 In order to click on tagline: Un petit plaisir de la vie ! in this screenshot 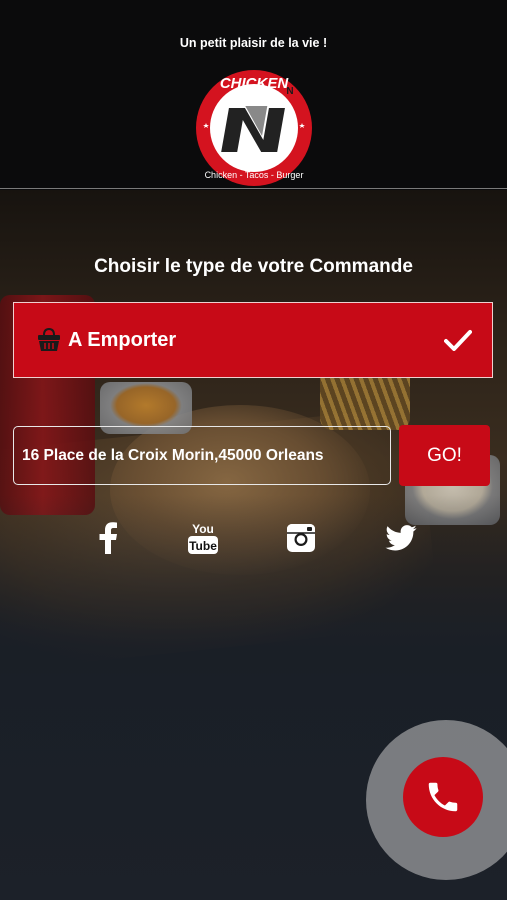, I will do `click(253, 43)`.